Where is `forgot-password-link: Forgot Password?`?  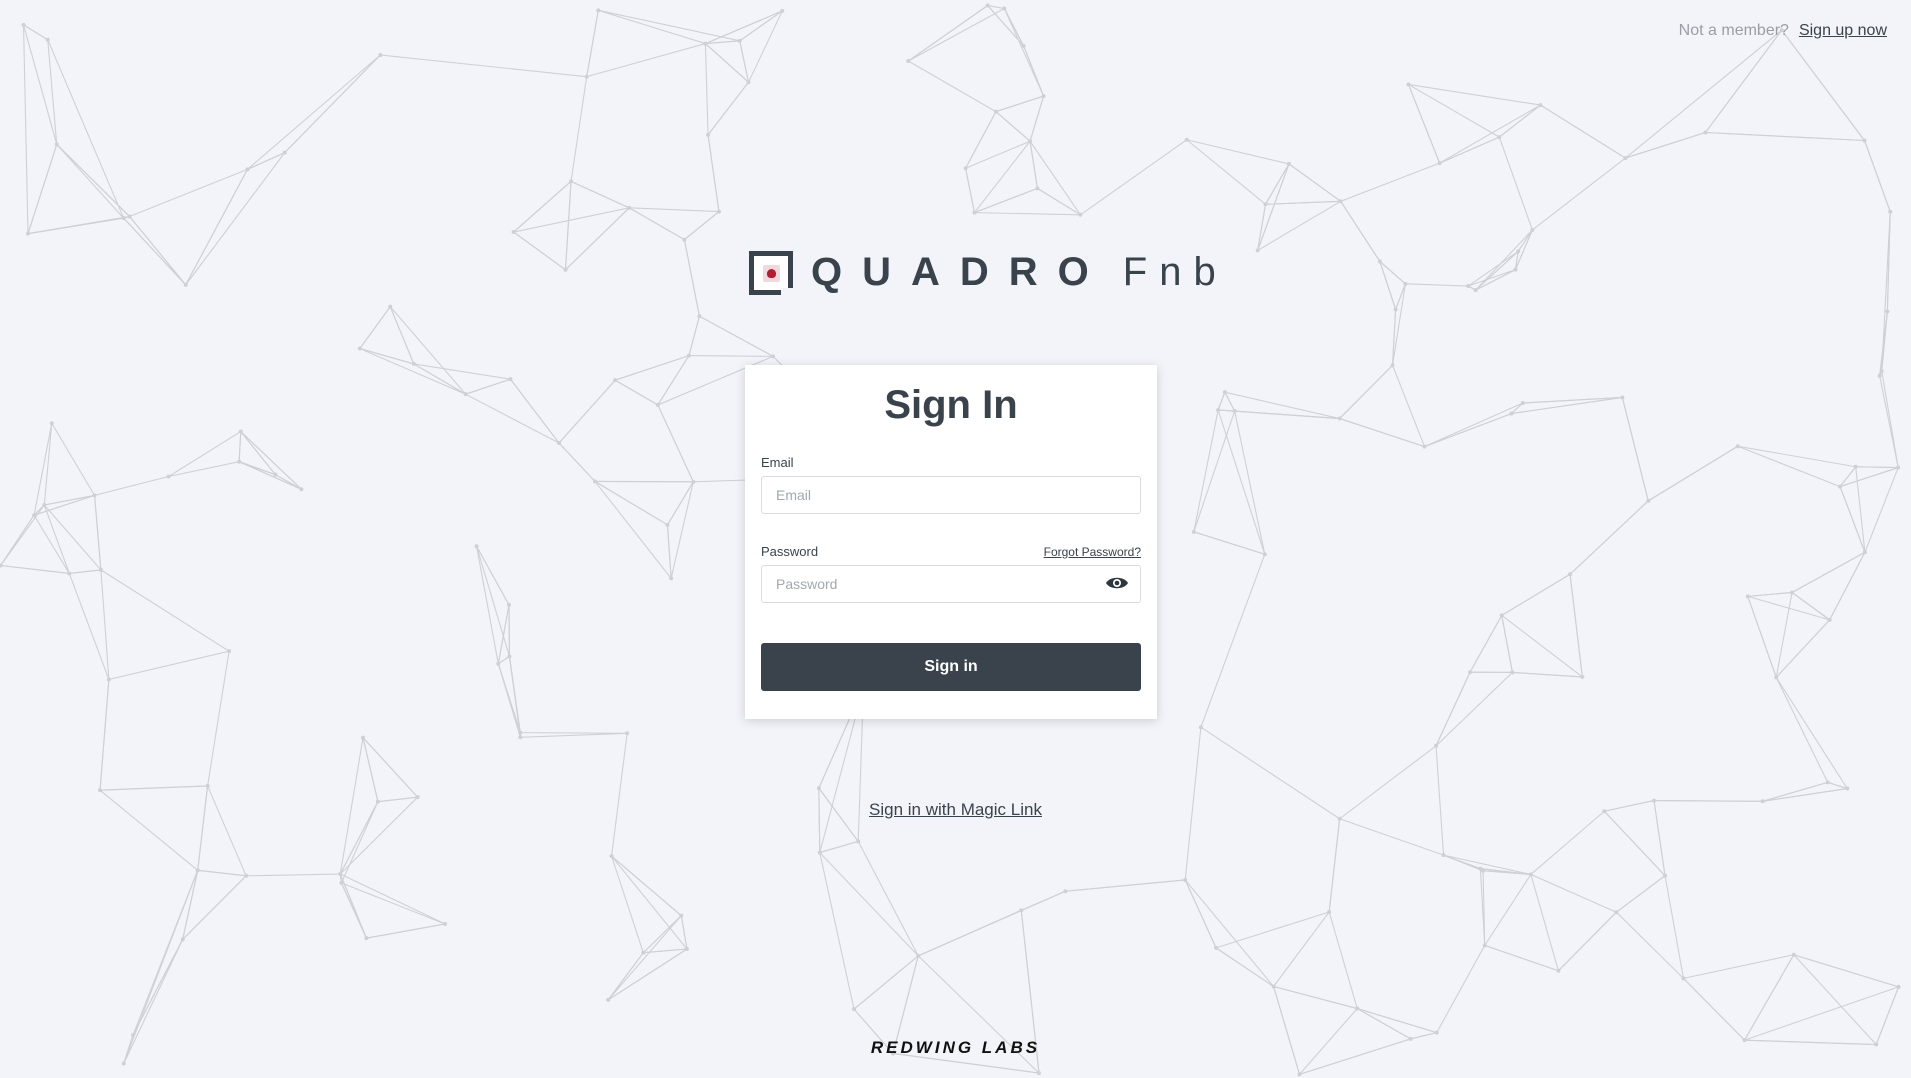
forgot-password-link: Forgot Password? is located at coordinates (1092, 552).